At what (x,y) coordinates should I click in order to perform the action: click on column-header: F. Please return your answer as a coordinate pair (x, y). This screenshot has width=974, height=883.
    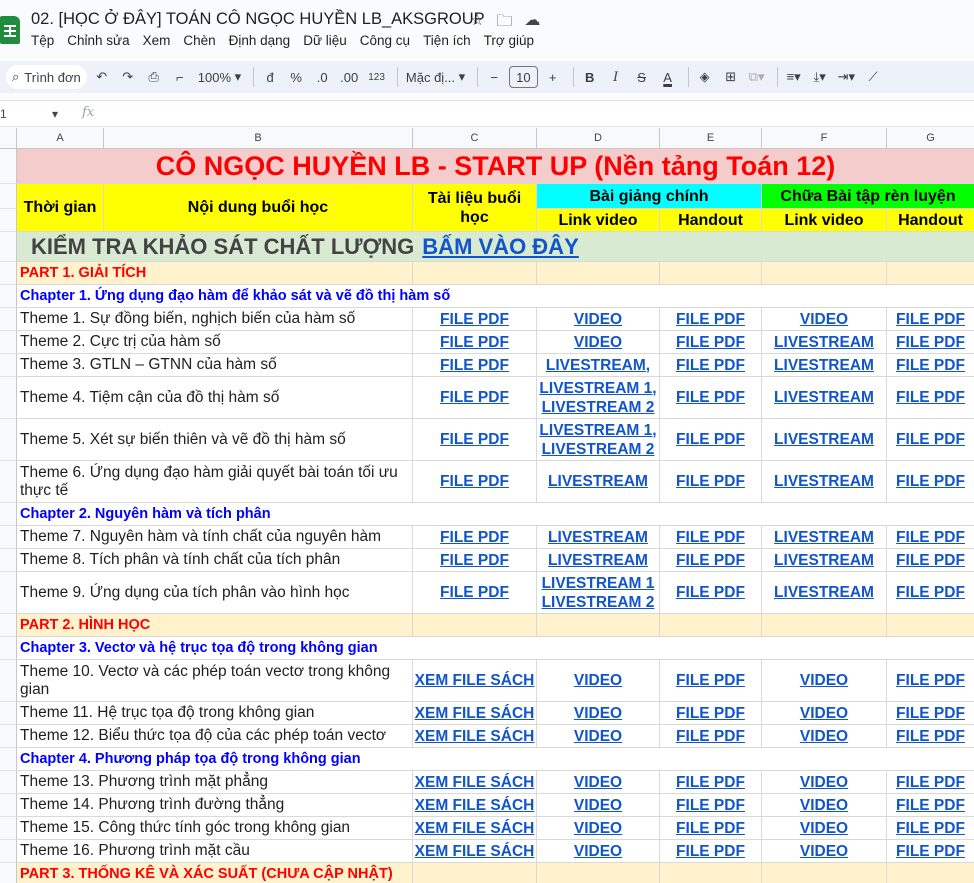
    Looking at the image, I should click on (824, 138).